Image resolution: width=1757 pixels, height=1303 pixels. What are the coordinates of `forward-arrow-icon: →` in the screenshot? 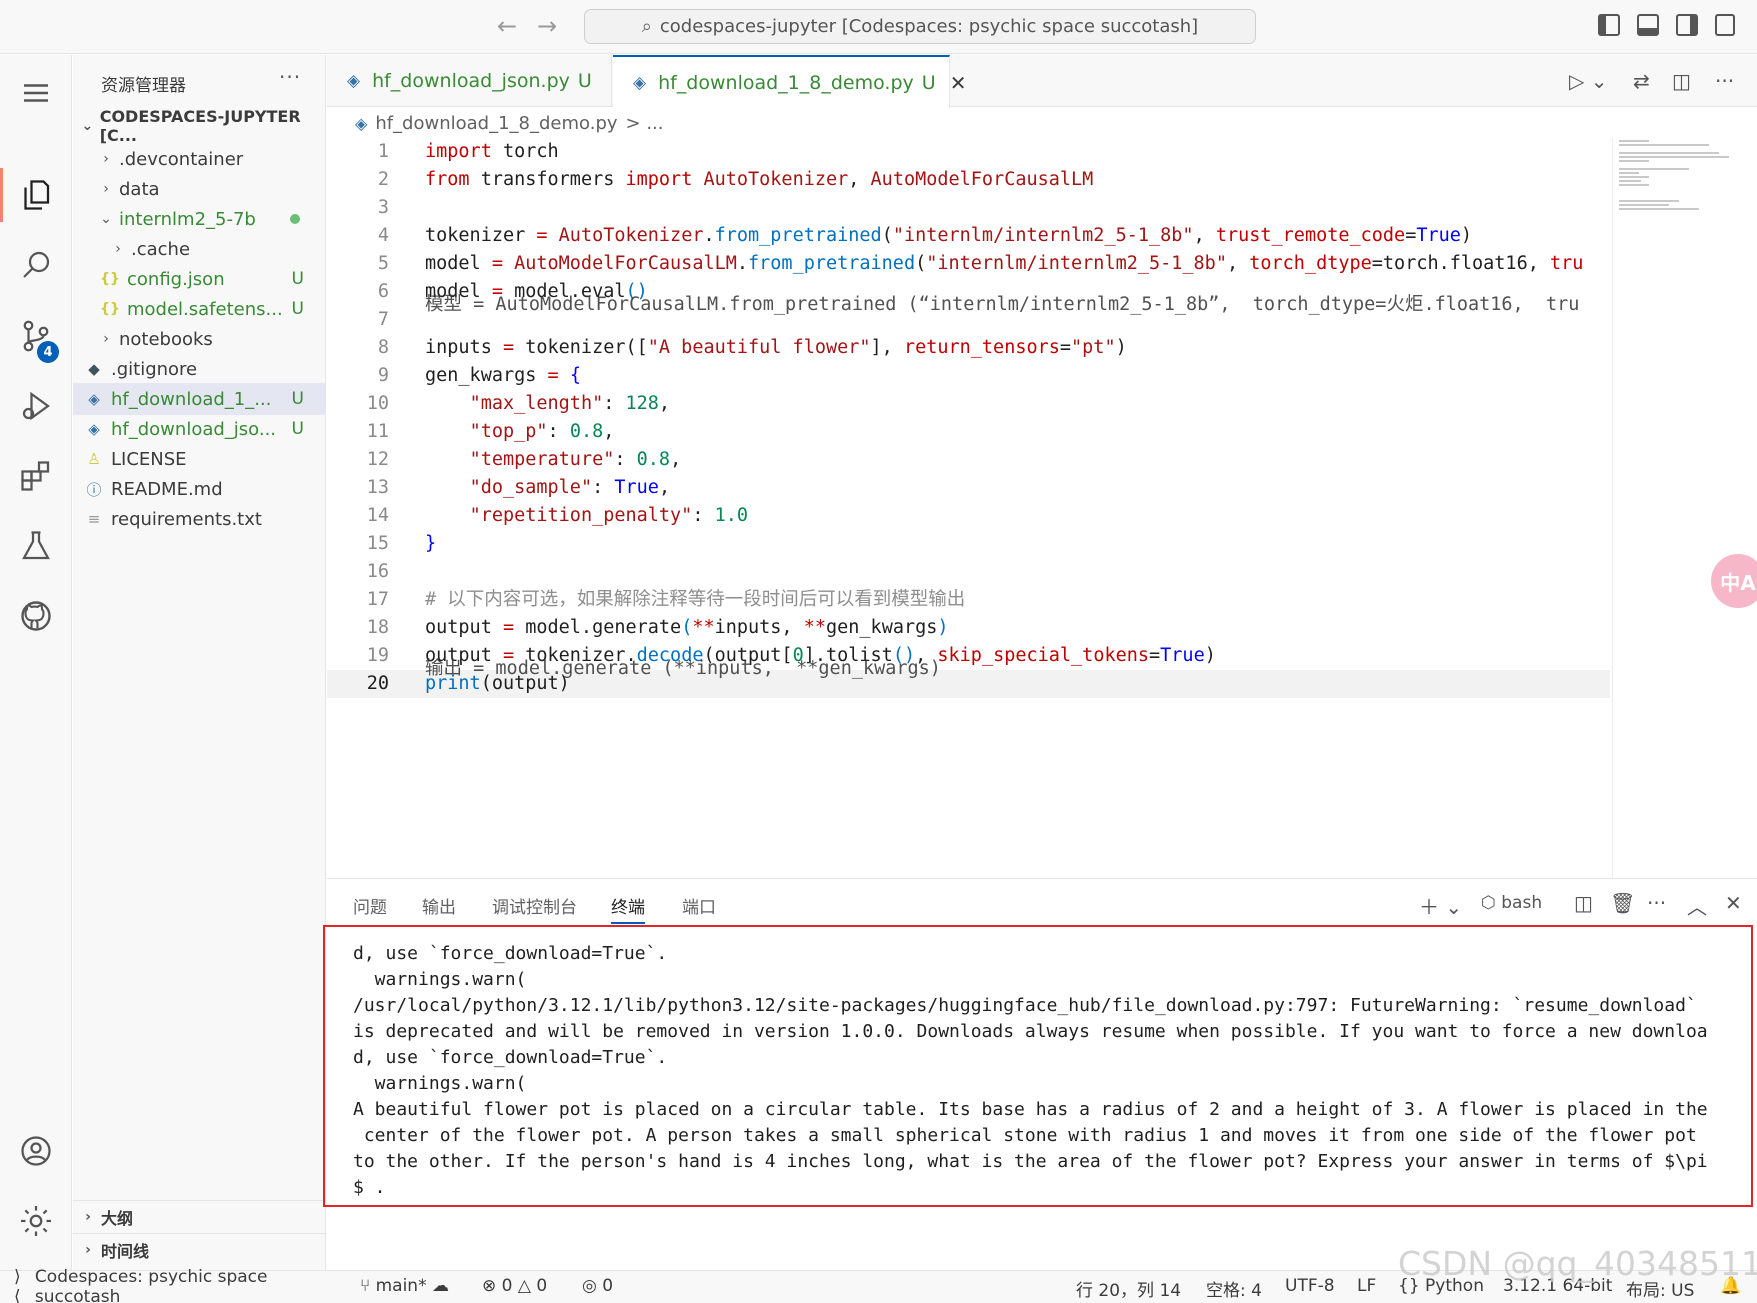 It's located at (547, 26).